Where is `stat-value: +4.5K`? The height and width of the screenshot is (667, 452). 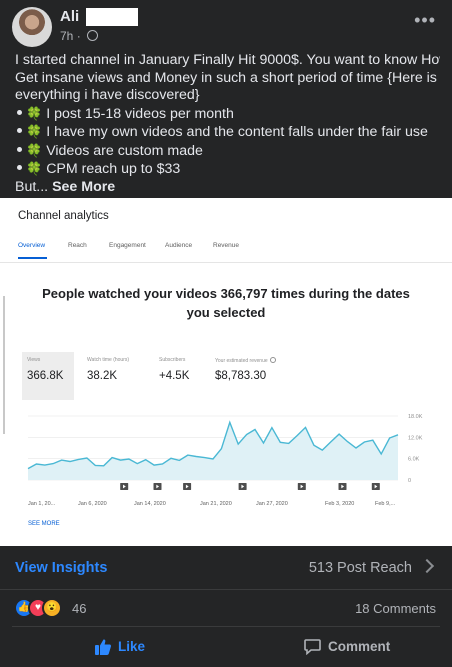
stat-value: +4.5K is located at coordinates (174, 376).